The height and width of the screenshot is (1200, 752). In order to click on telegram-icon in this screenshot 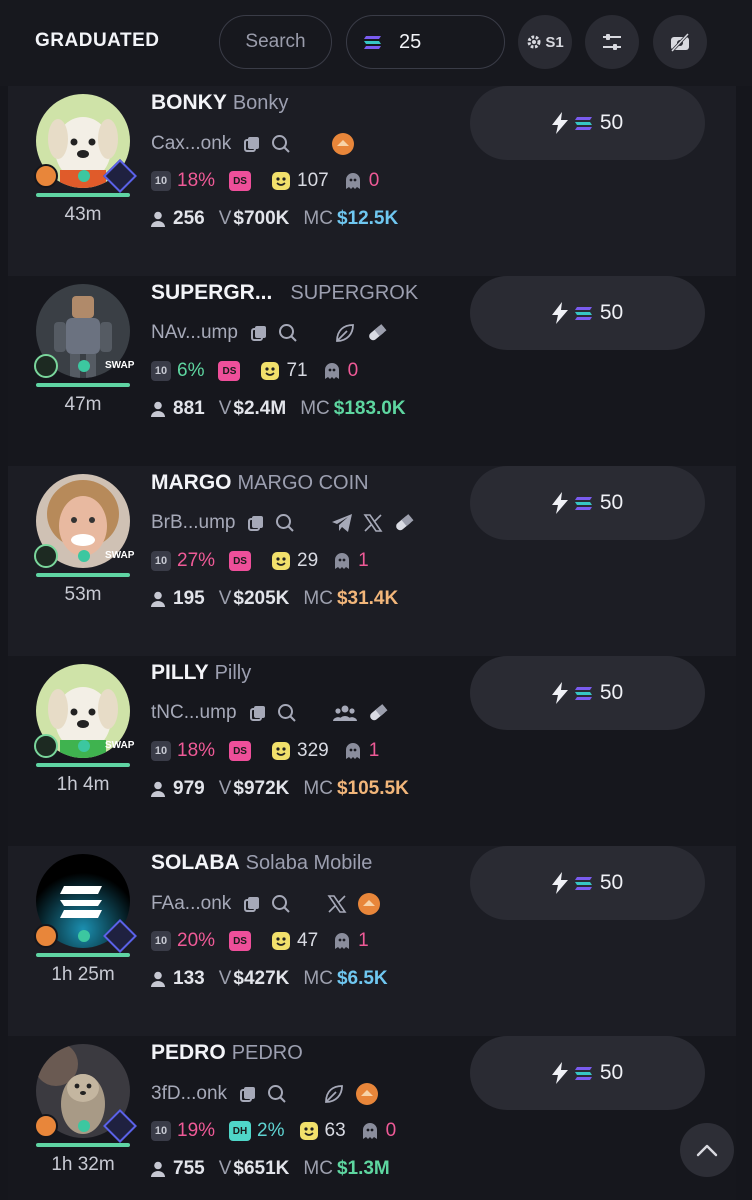, I will do `click(342, 523)`.